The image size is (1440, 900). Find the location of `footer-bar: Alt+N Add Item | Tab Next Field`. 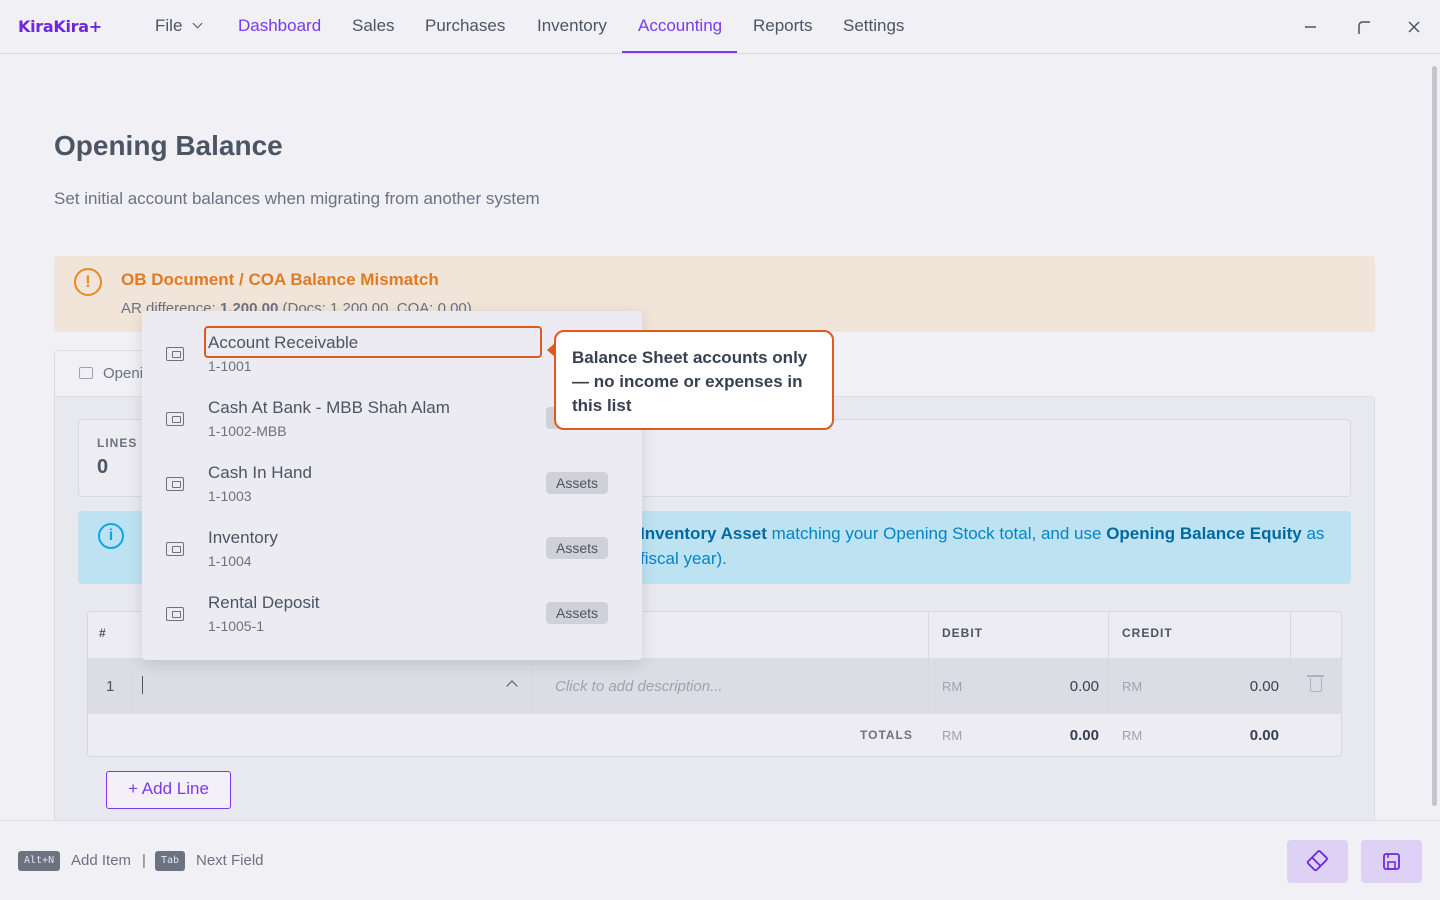

footer-bar: Alt+N Add Item | Tab Next Field is located at coordinates (720, 860).